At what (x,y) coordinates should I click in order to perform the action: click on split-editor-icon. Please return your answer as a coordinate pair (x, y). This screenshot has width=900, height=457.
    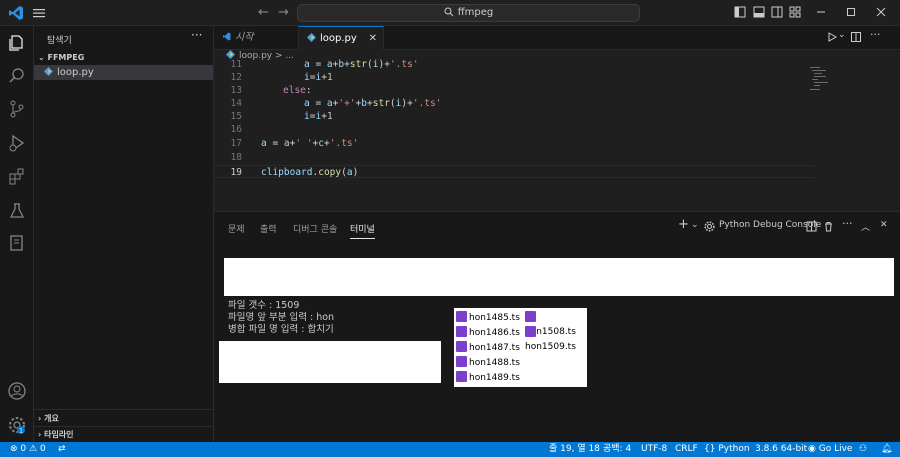
    Looking at the image, I should click on (856, 37).